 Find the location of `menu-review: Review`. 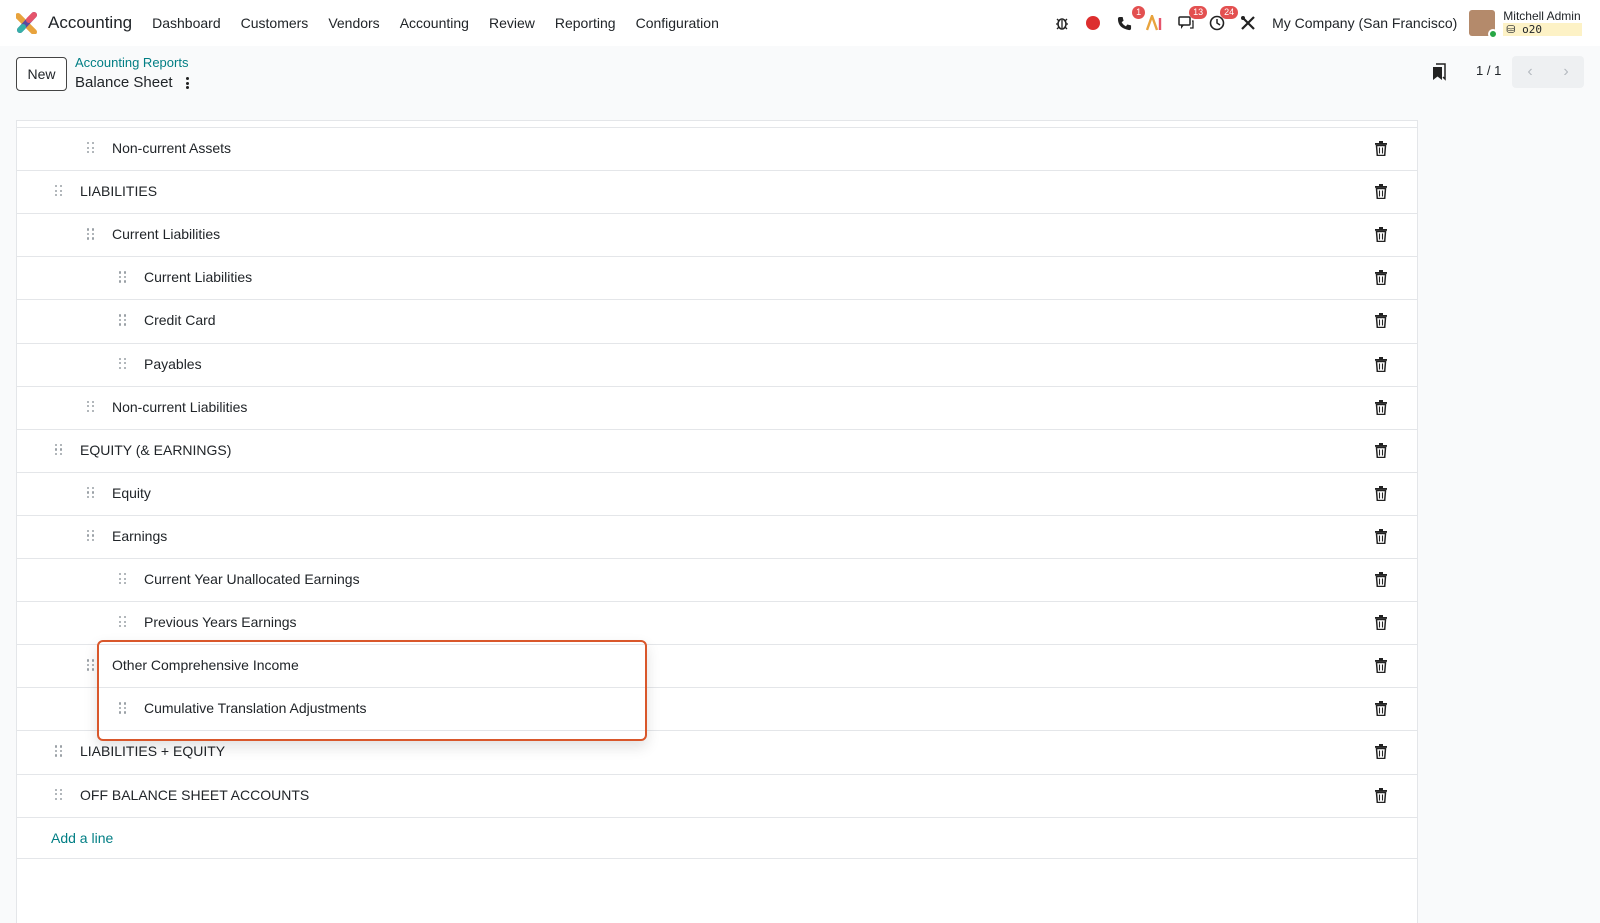

menu-review: Review is located at coordinates (512, 23).